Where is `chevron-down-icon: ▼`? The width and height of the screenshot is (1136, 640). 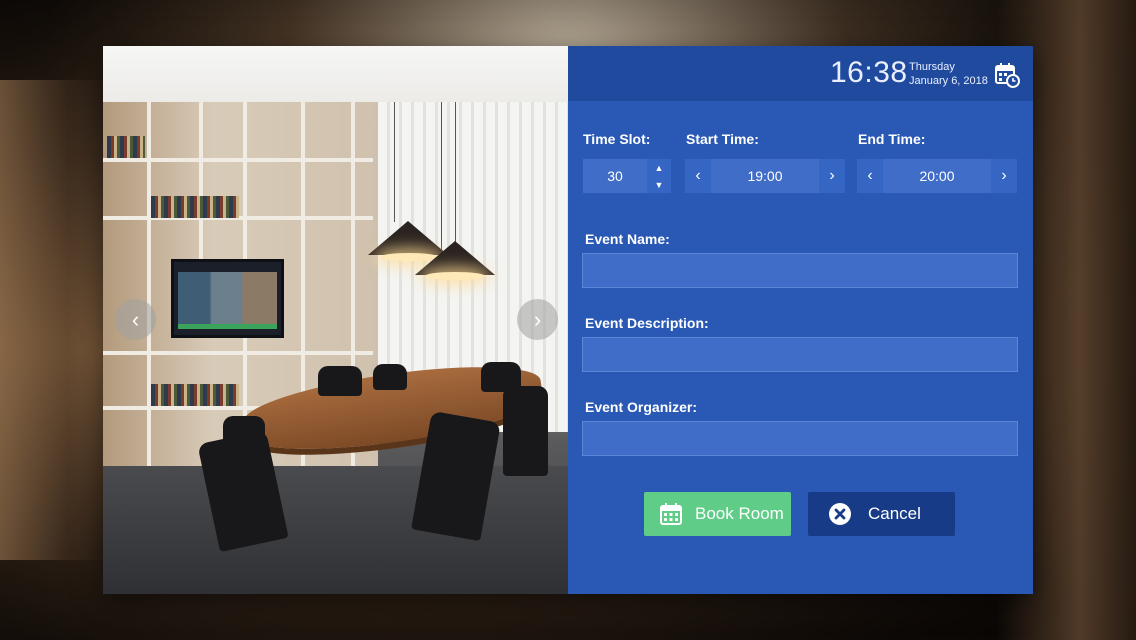
chevron-down-icon: ▼ is located at coordinates (659, 184).